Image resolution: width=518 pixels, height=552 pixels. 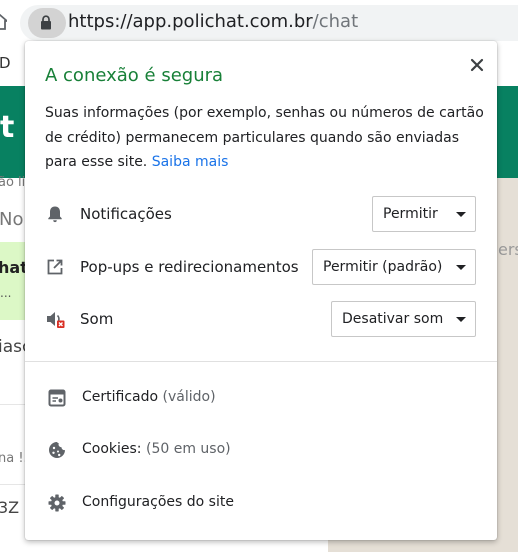 I want to click on permission-label-popups: Pop-ups e redirecionamentos, so click(x=189, y=267).